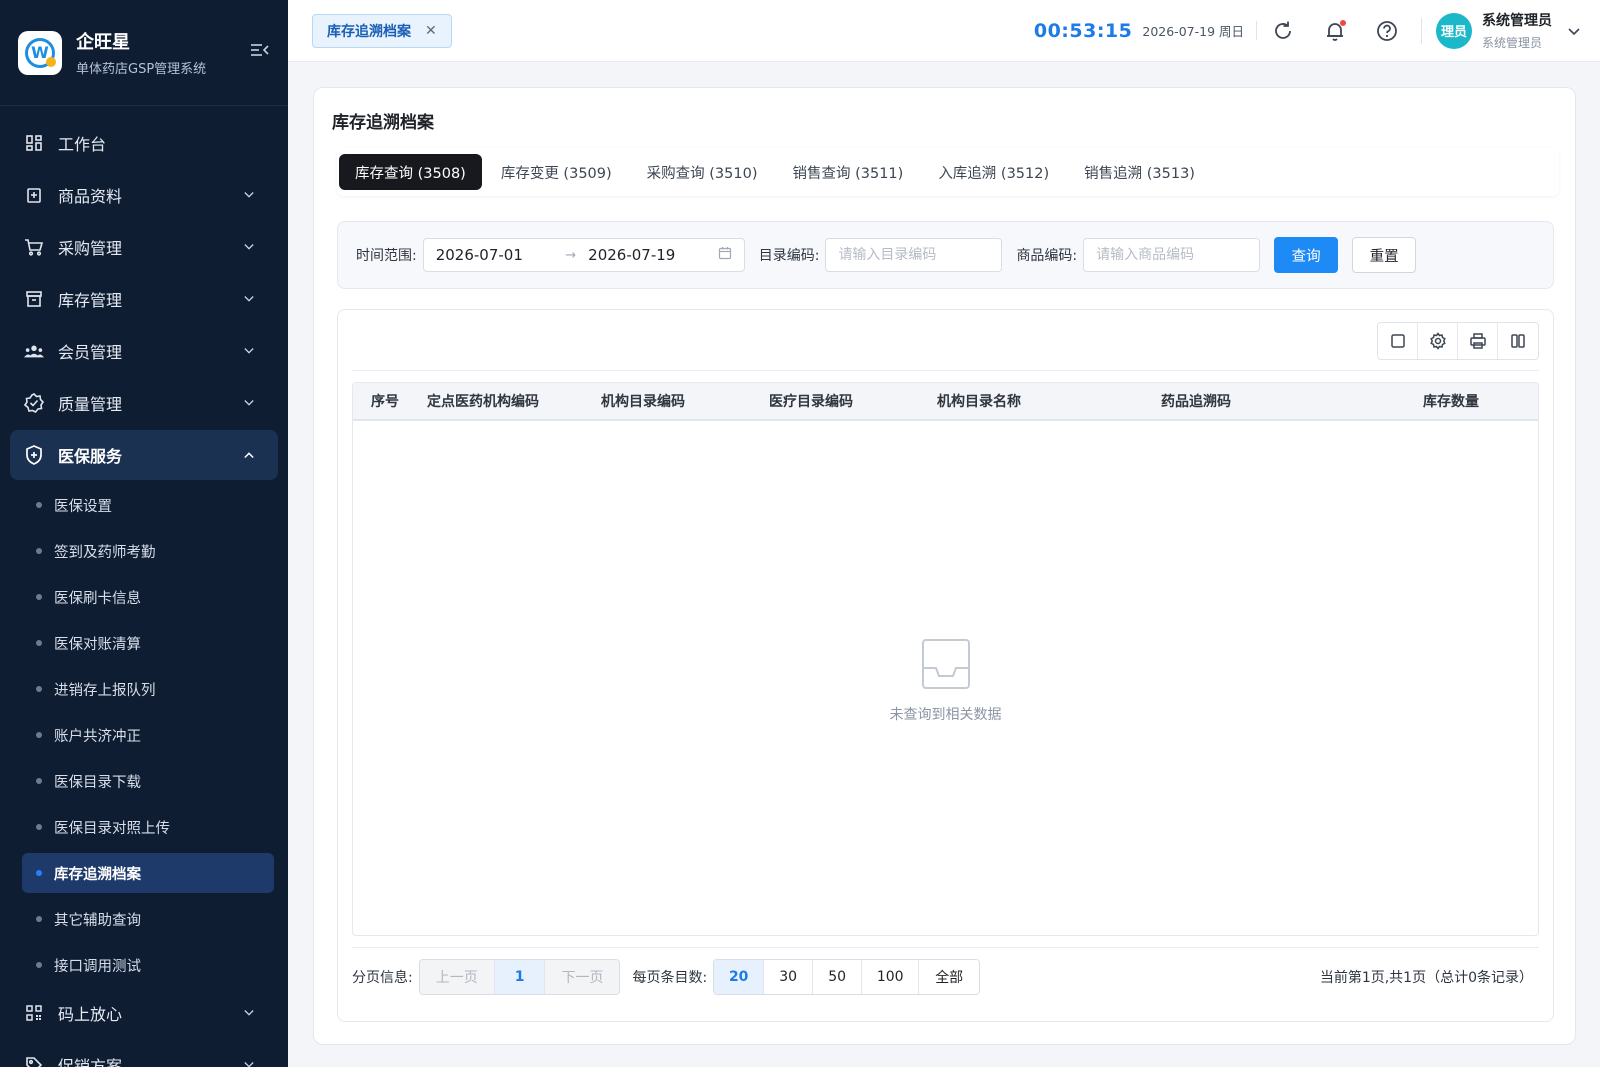 Image resolution: width=1600 pixels, height=1067 pixels. I want to click on sidebar-item-inventory: 库存管理, so click(144, 299).